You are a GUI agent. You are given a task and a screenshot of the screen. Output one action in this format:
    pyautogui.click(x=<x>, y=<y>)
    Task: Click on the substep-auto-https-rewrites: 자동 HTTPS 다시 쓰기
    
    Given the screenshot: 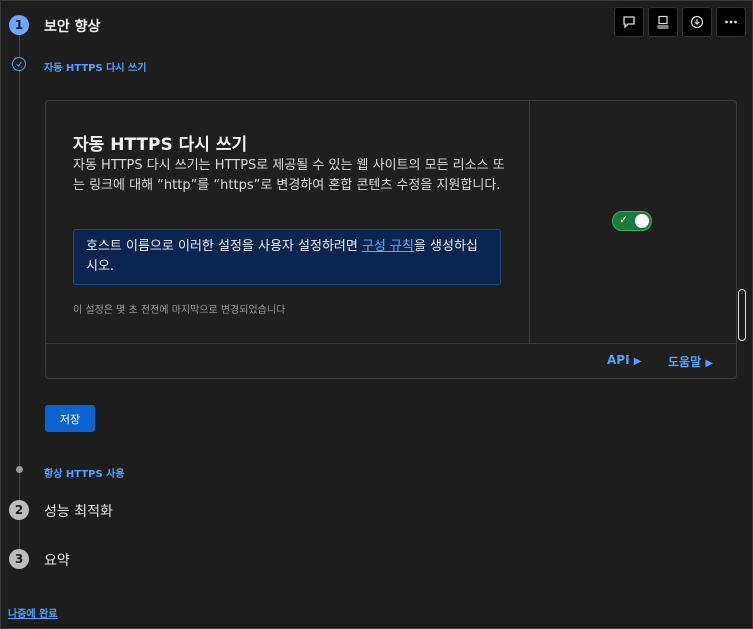 What is the action you would take?
    pyautogui.click(x=95, y=66)
    